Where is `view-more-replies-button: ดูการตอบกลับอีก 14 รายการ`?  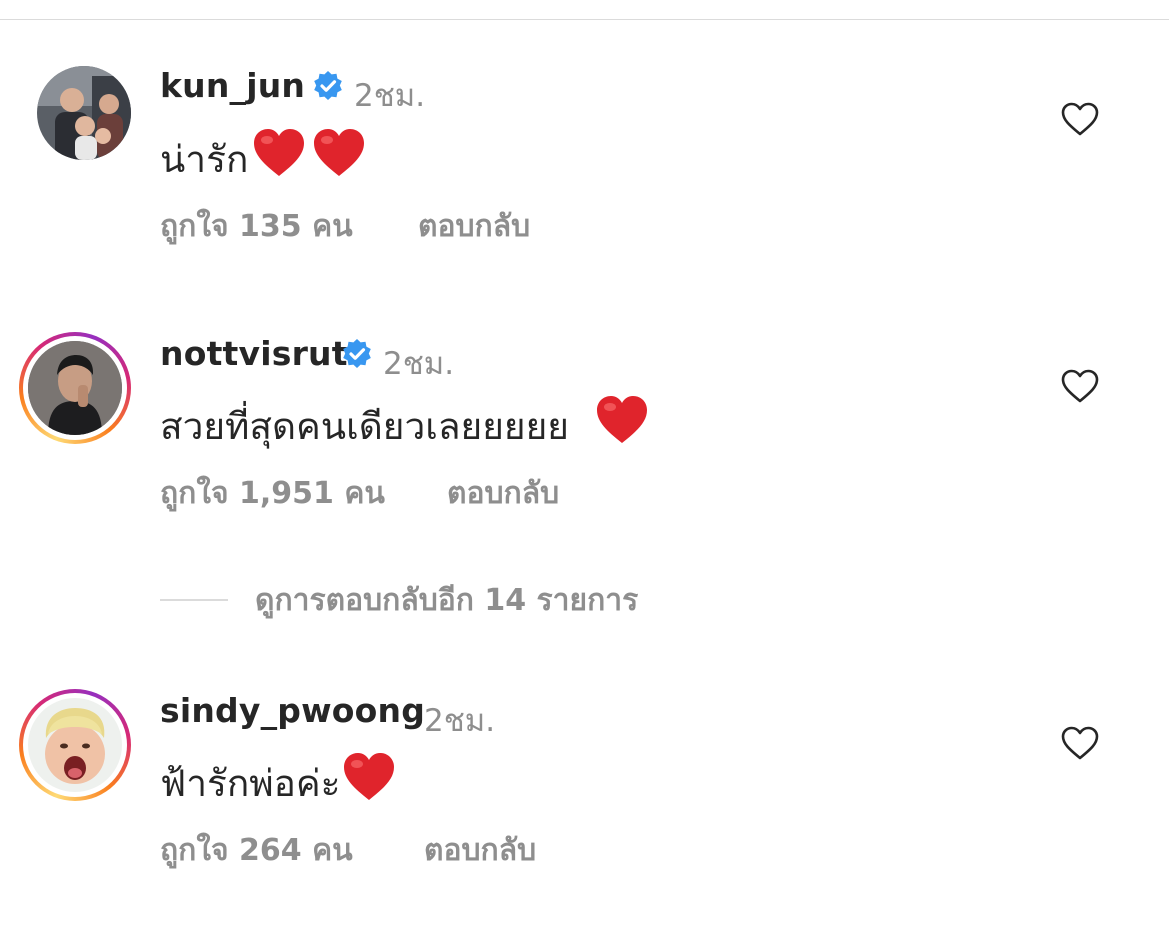
view-more-replies-button: ดูการตอบกลับอีก 14 รายการ is located at coordinates (399, 600).